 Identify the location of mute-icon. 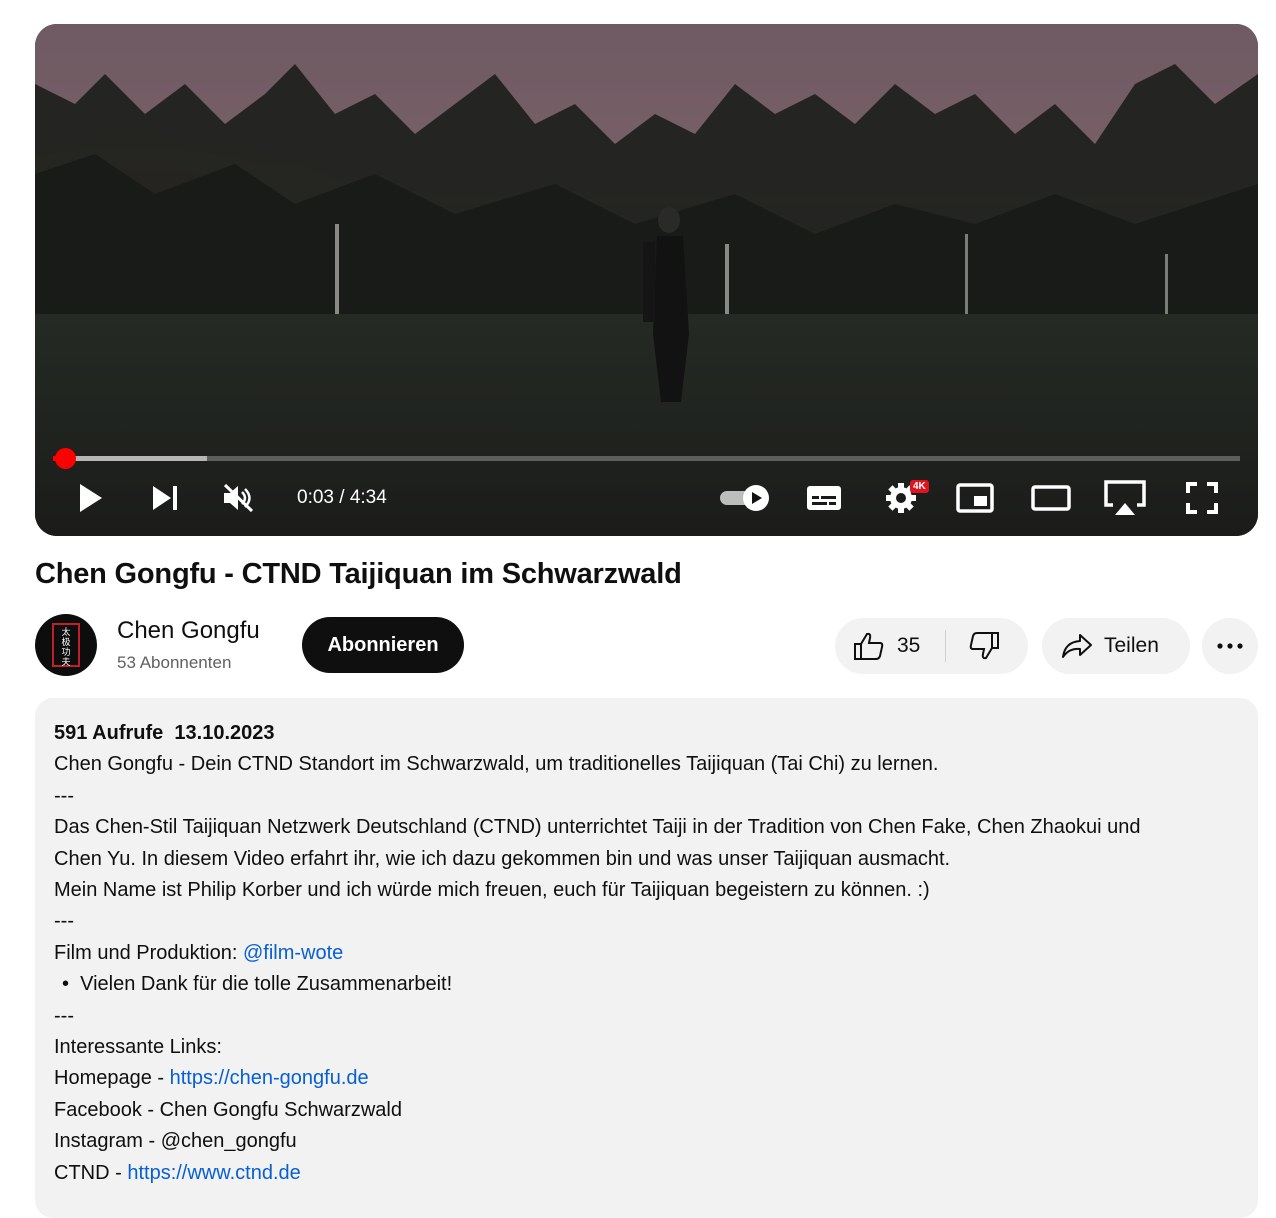
(238, 498).